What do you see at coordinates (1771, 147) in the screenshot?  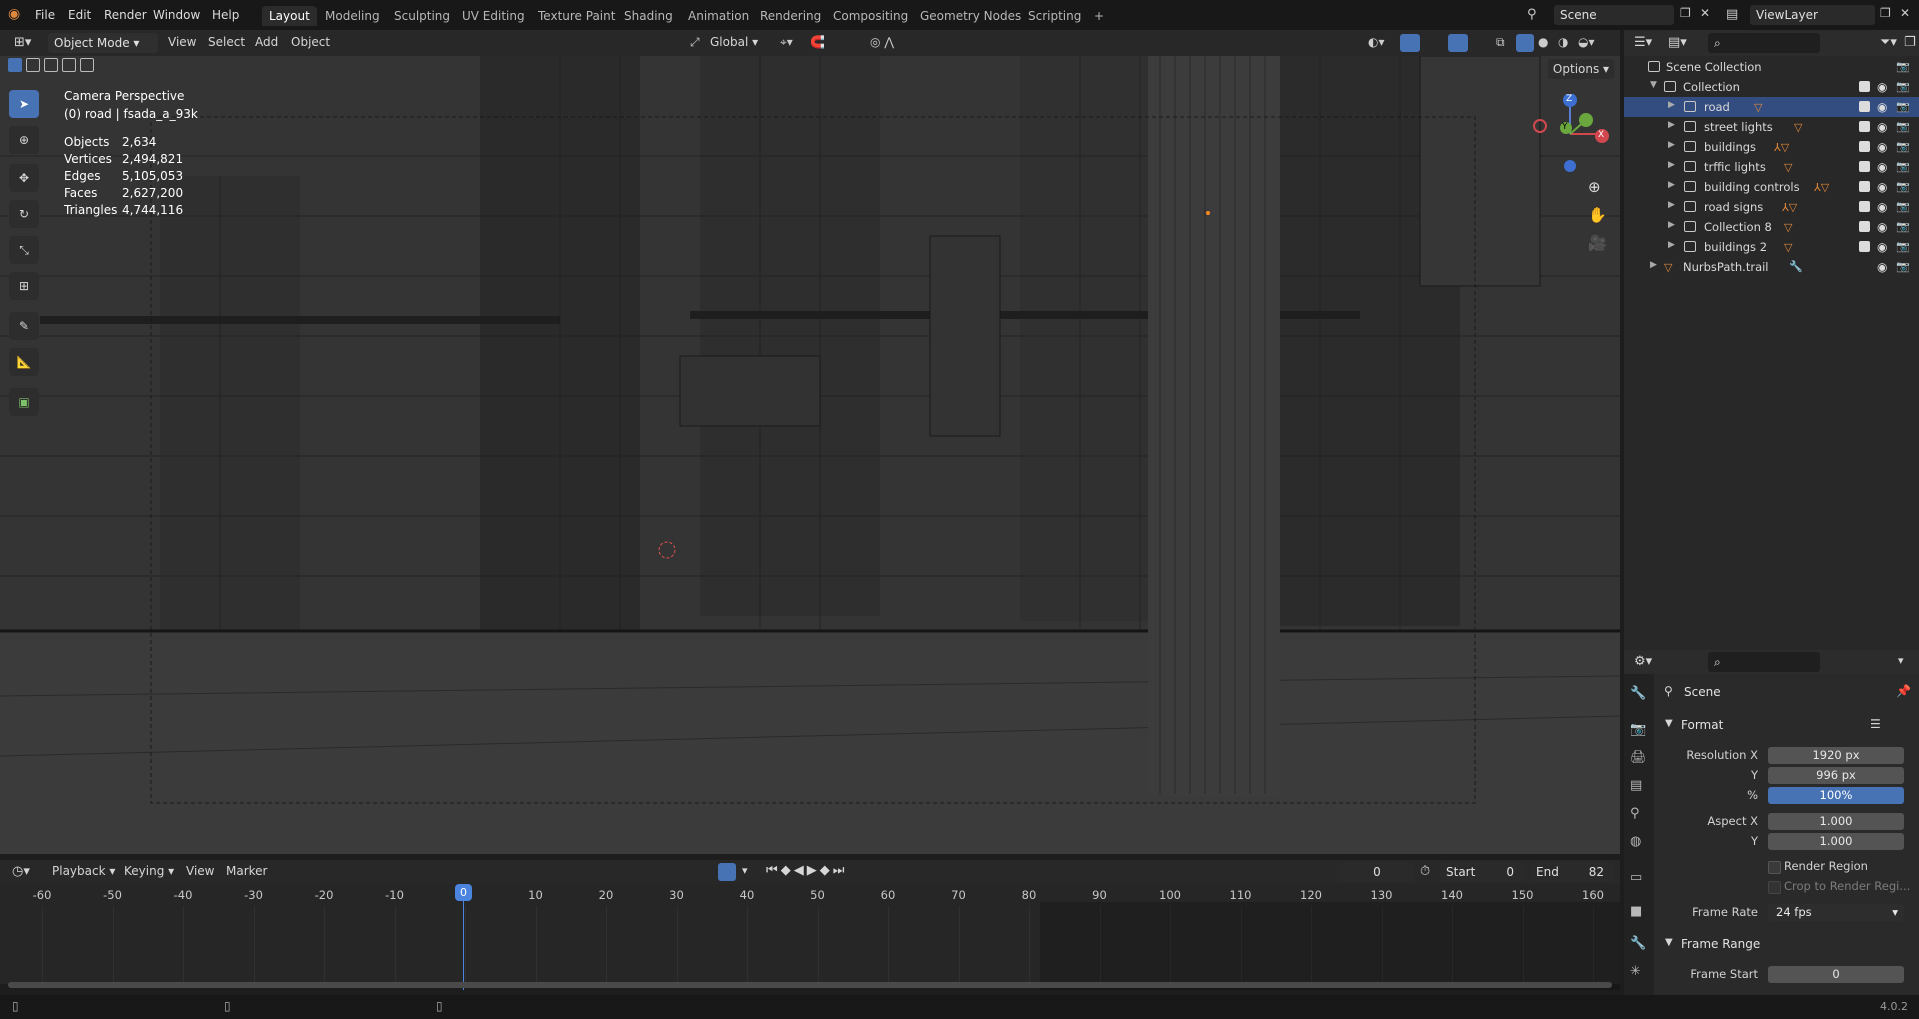 I see `outliner-row-buildings: ▶ buildings ⅄▽ ◉ 📷` at bounding box center [1771, 147].